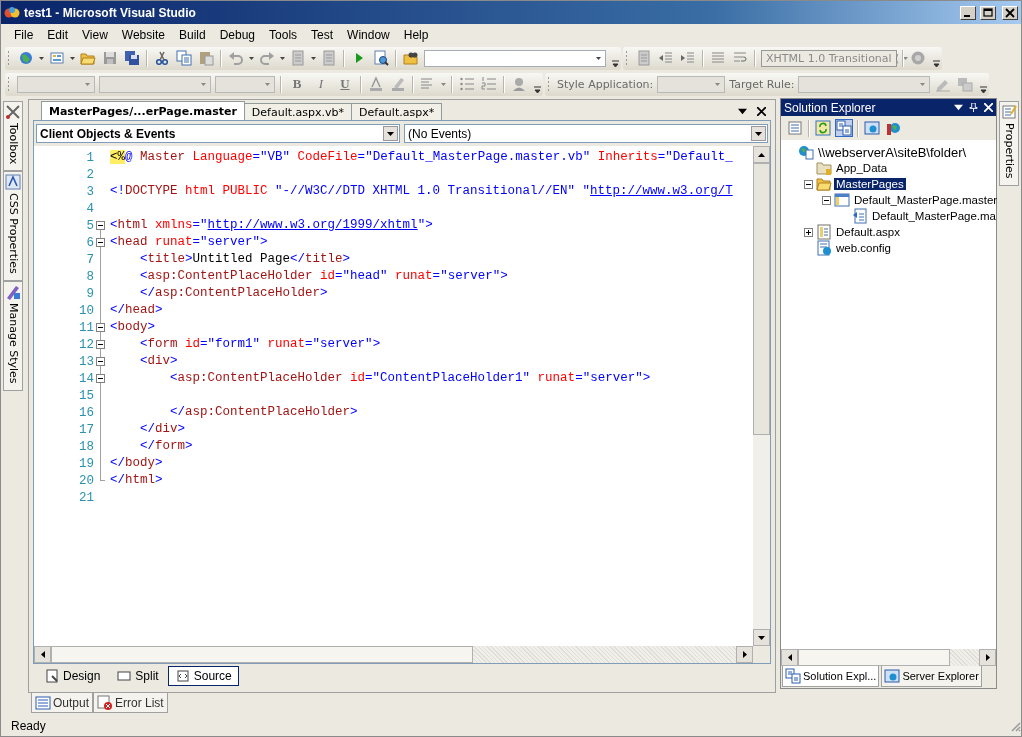 The image size is (1022, 737). I want to click on panel-tab: Server Explorer, so click(931, 676).